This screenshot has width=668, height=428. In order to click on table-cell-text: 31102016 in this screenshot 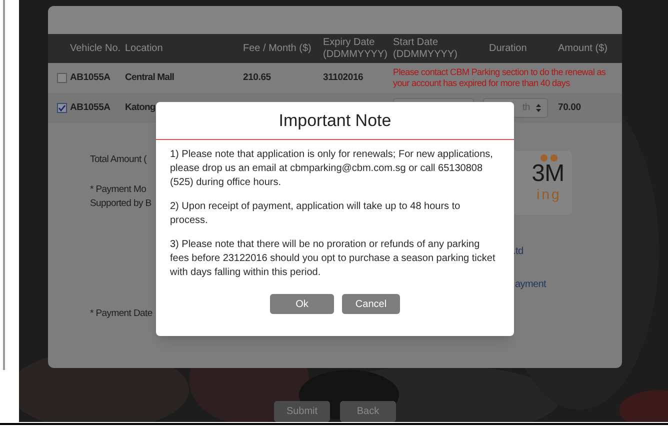, I will do `click(343, 77)`.